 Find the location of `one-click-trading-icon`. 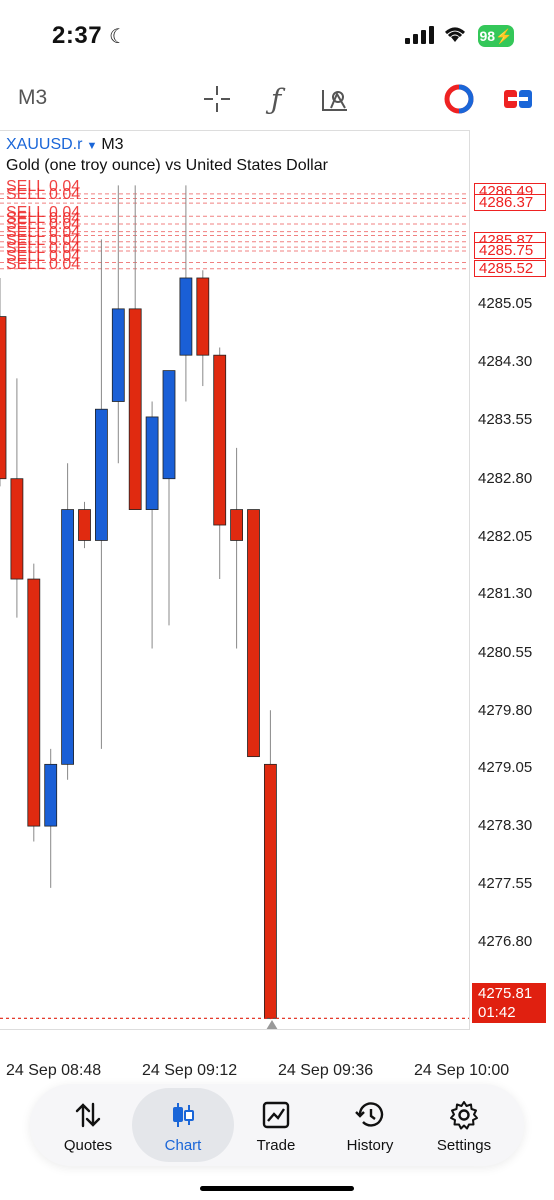

one-click-trading-icon is located at coordinates (459, 99).